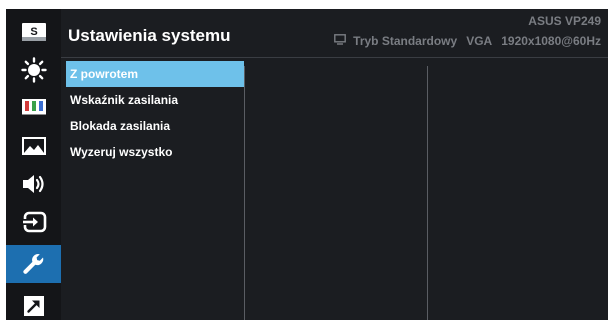 The image size is (608, 320). What do you see at coordinates (149, 35) in the screenshot?
I see `page-title: Ustawienia systemu` at bounding box center [149, 35].